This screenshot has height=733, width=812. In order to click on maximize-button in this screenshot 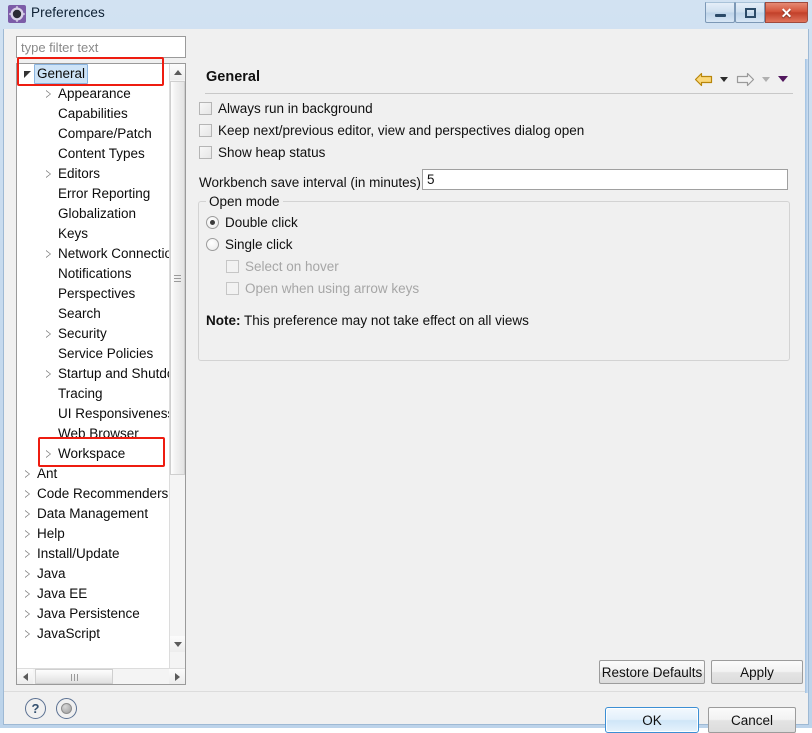, I will do `click(750, 12)`.